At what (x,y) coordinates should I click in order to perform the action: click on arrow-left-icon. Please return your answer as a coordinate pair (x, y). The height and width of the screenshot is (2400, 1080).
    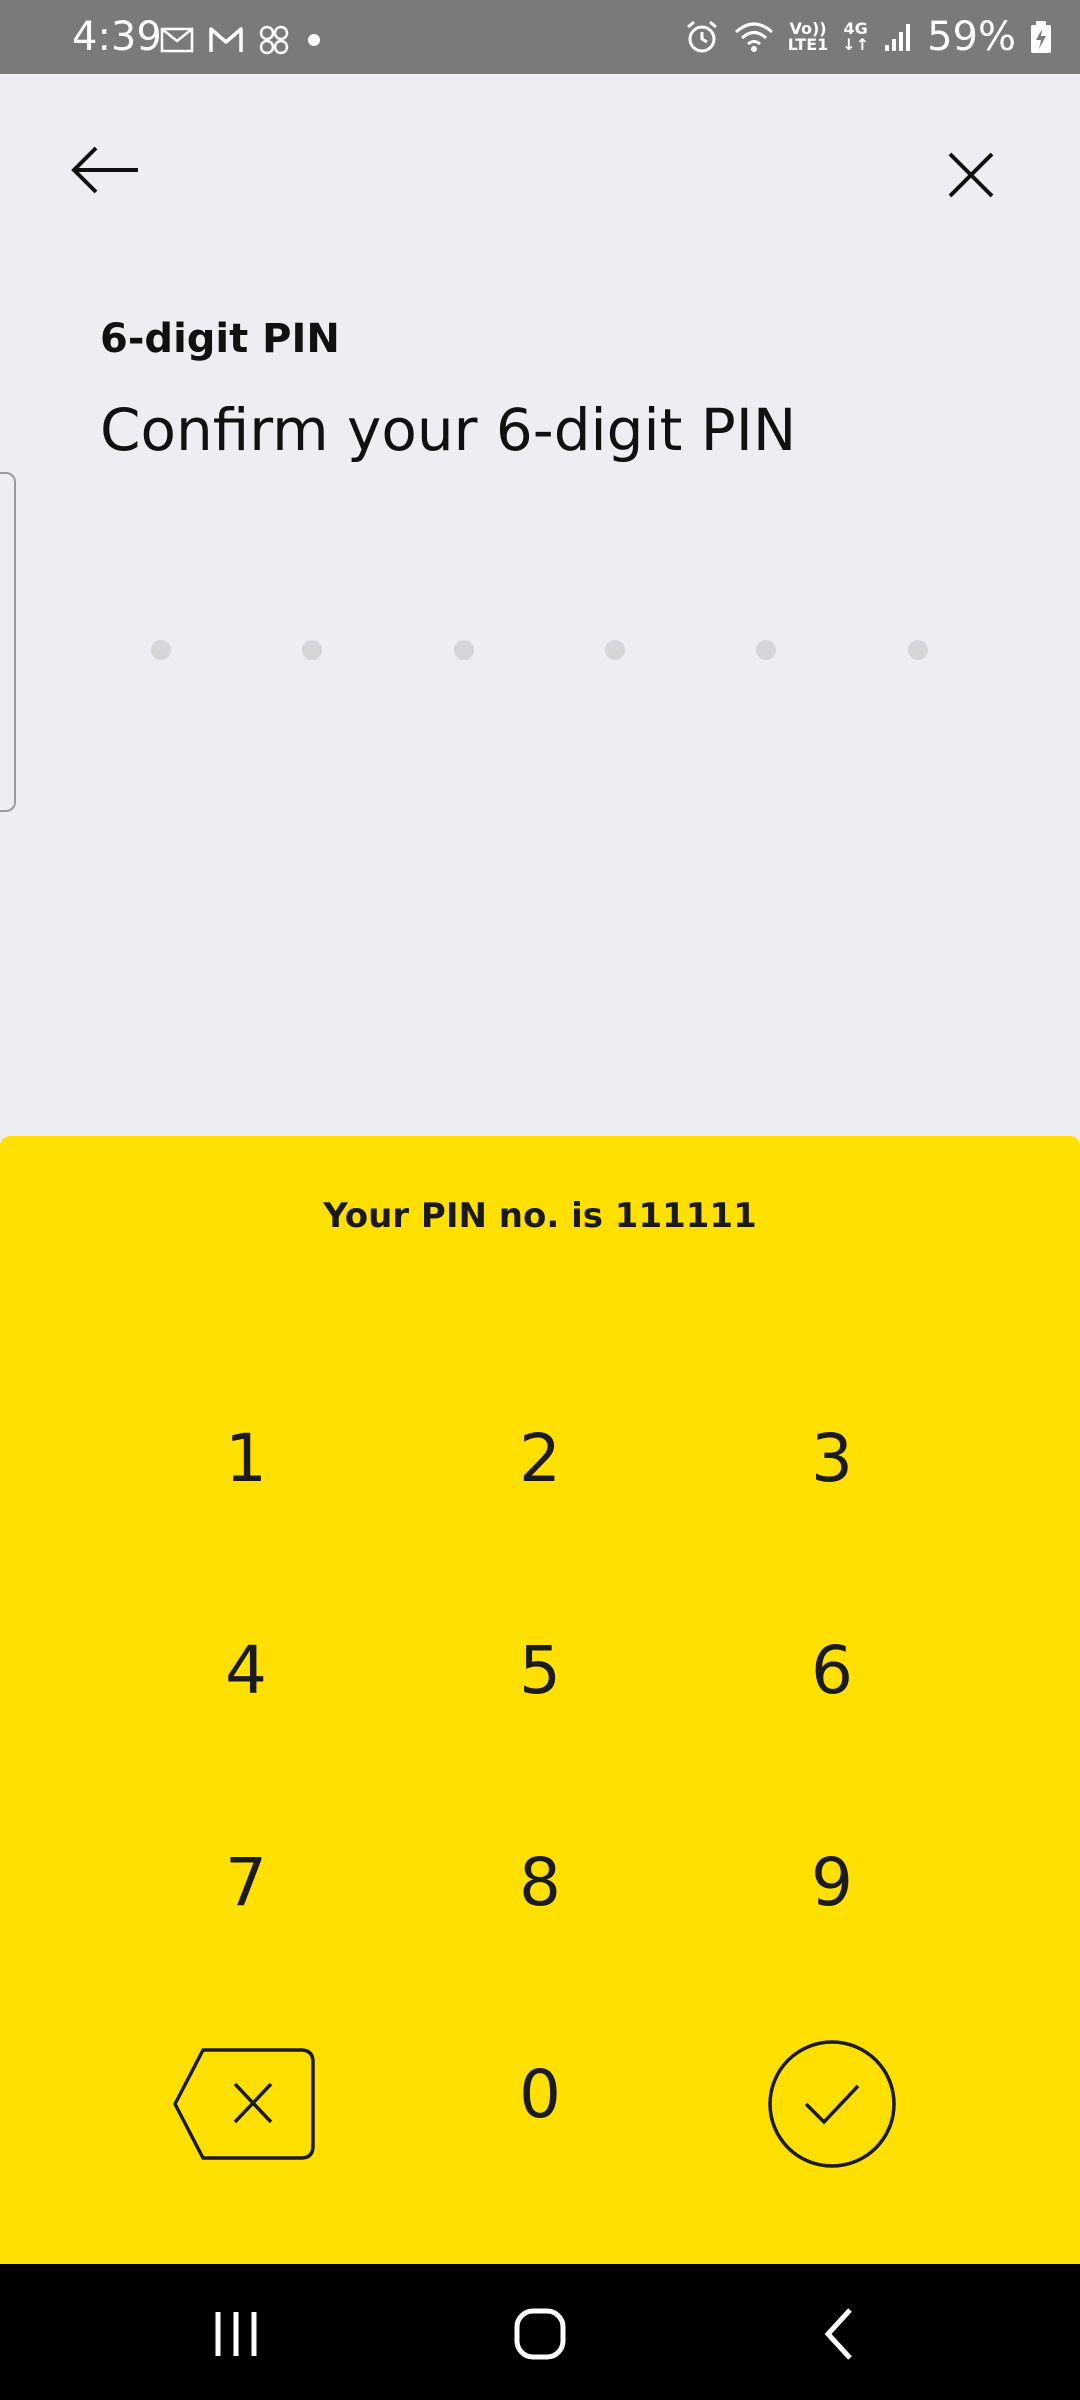
    Looking at the image, I should click on (104, 170).